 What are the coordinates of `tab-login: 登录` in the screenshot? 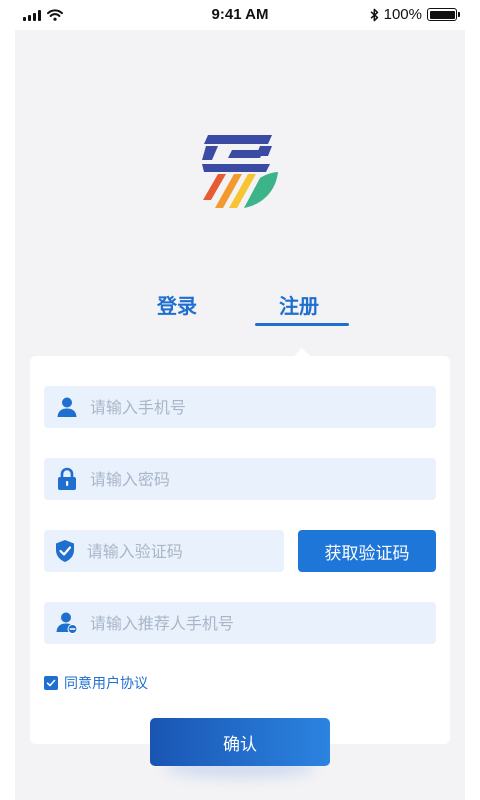 It's located at (177, 304).